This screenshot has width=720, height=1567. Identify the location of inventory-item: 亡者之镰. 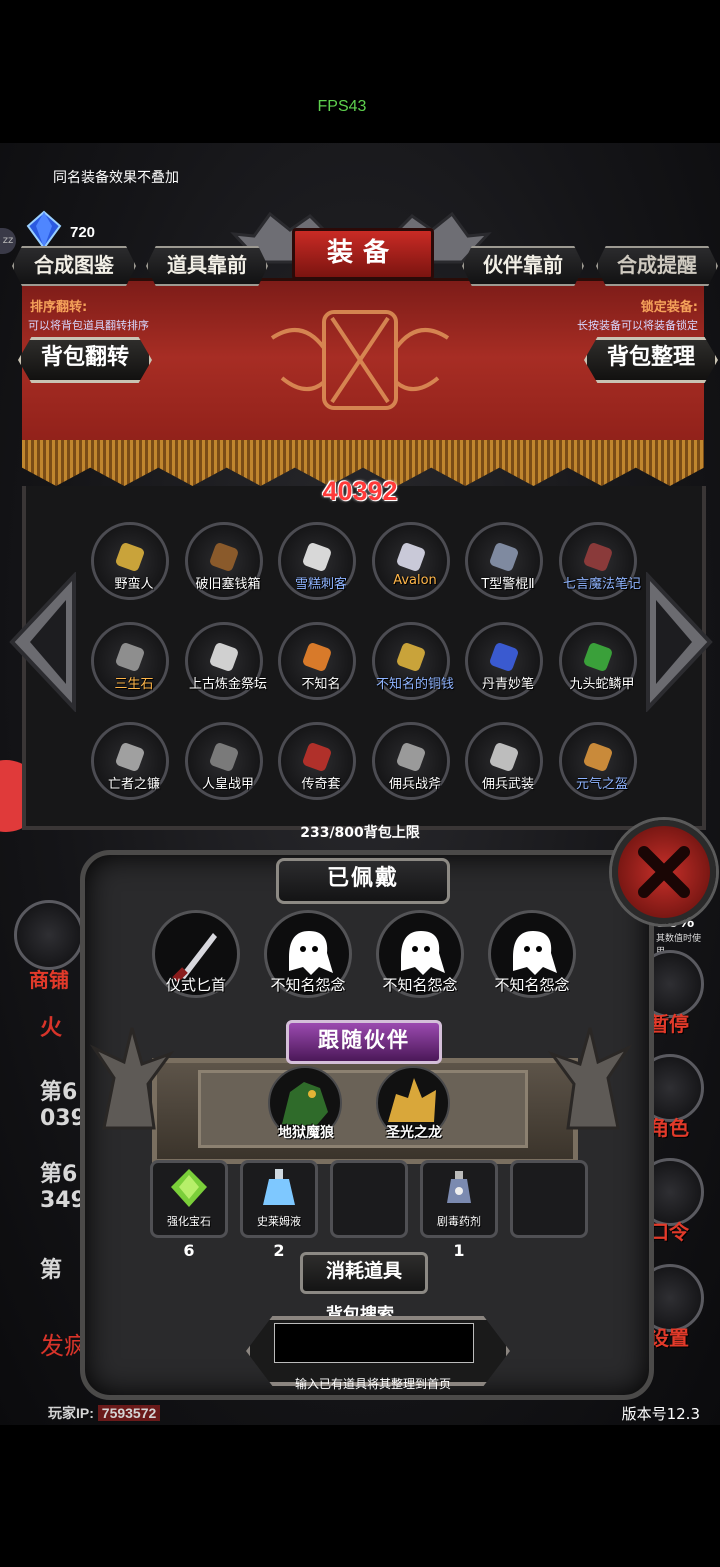
(130, 761).